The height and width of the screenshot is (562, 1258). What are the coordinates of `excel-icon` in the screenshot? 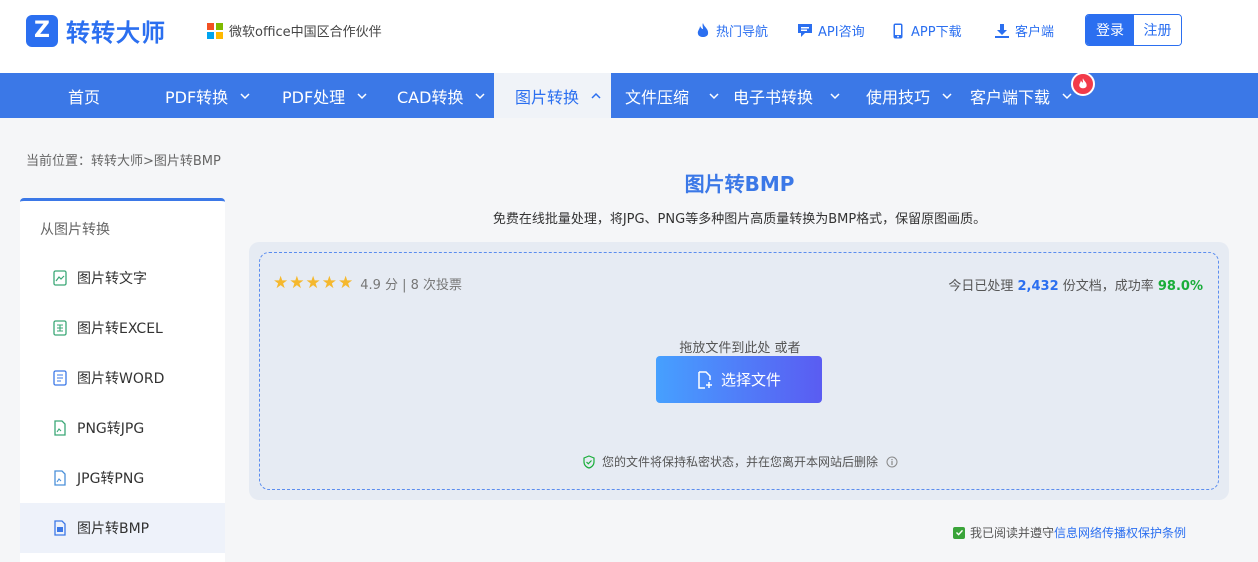 It's located at (60, 328).